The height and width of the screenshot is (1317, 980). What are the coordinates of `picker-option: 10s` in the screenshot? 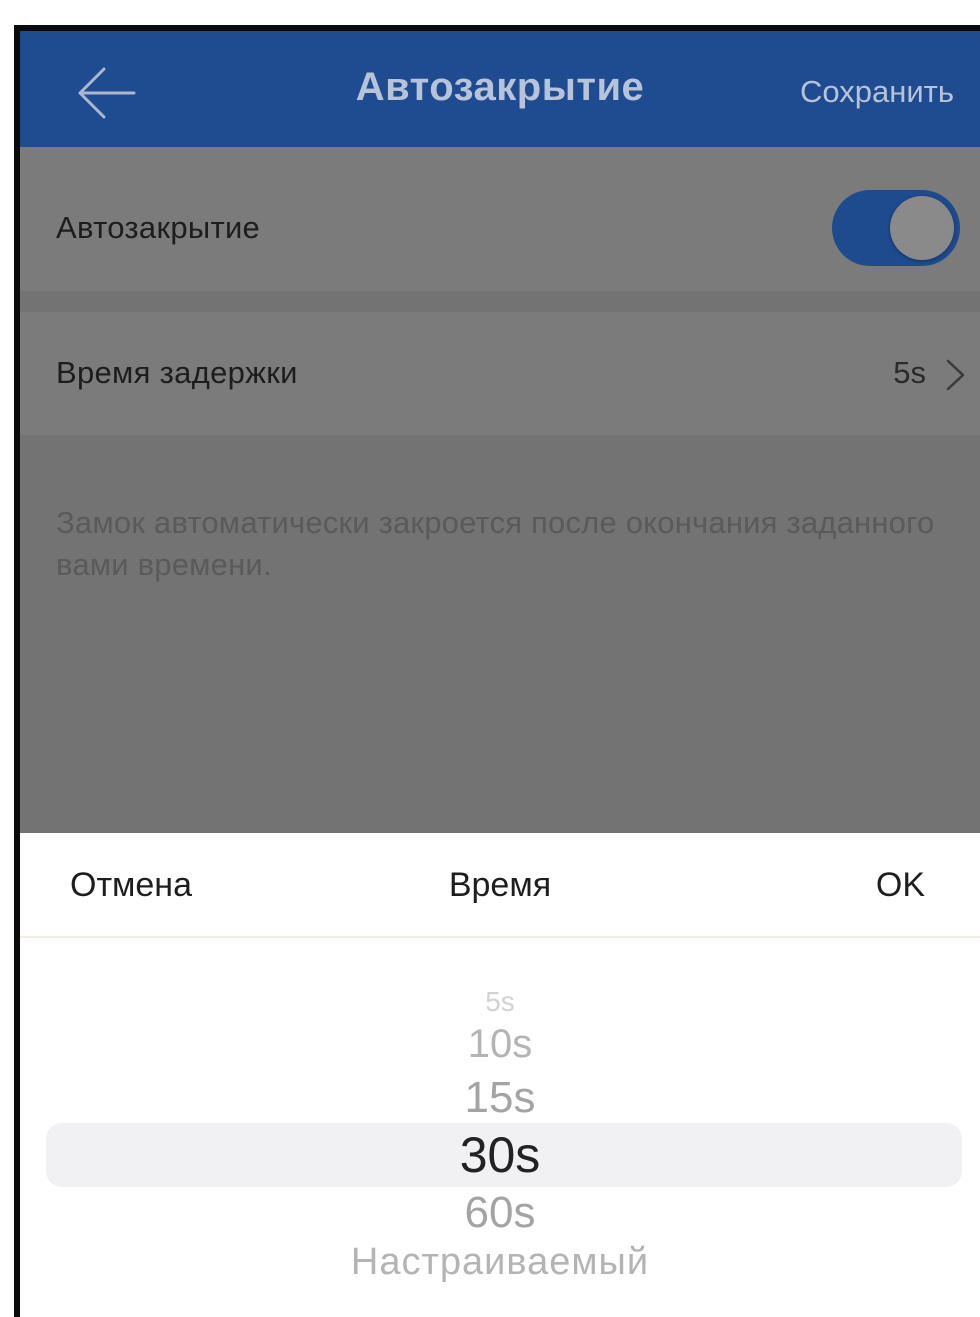 It's located at (500, 1044).